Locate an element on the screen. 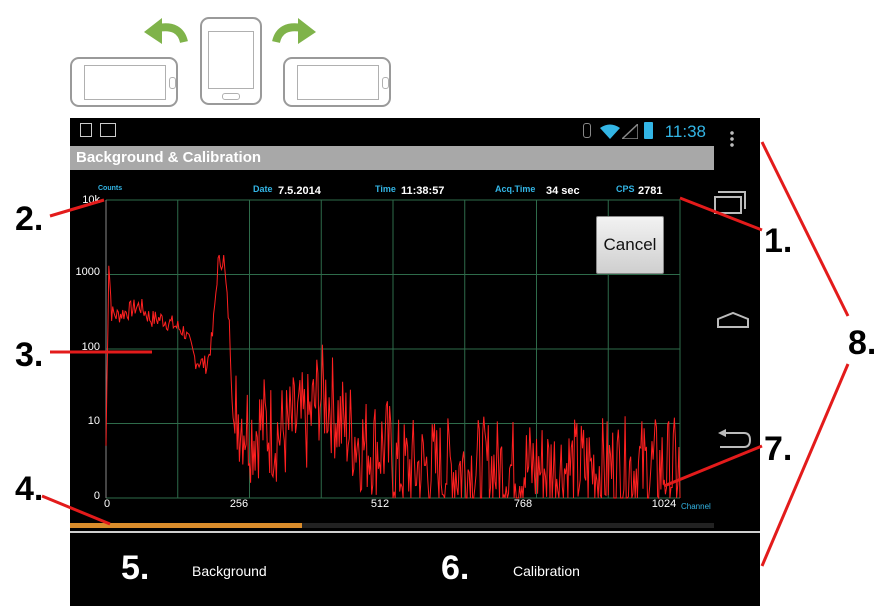 This screenshot has height=612, width=890. callout-number: 5. is located at coordinates (135, 568).